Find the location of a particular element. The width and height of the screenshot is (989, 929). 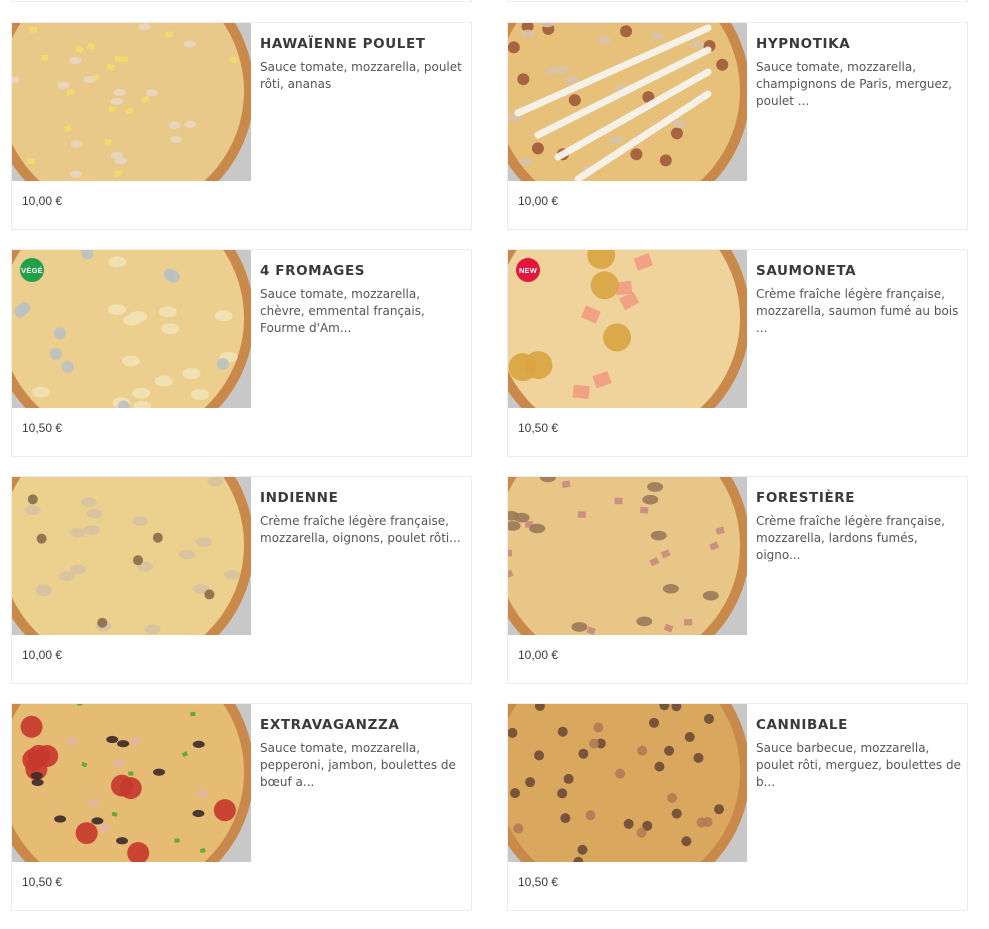

product-name: HAWAÏENNE POULET is located at coordinates (343, 44).